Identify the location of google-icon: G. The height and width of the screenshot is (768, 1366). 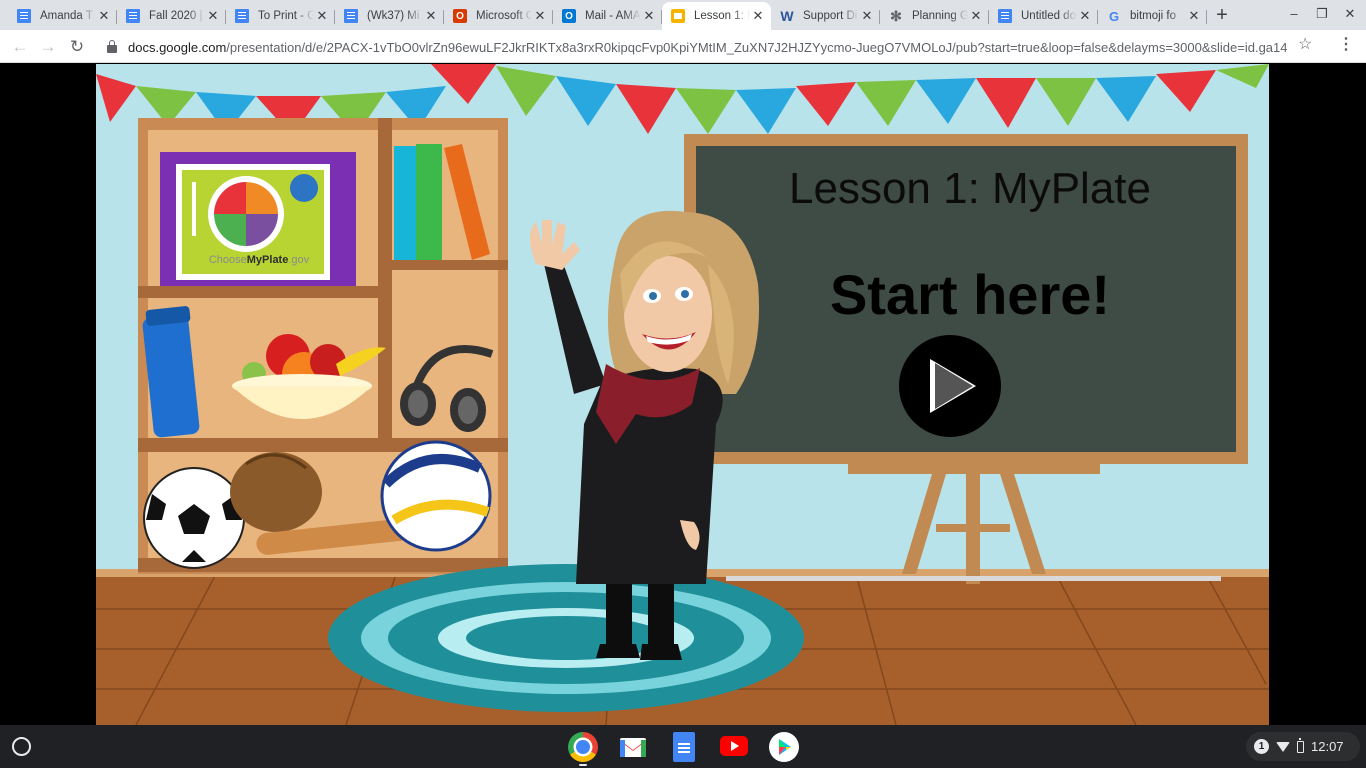
(1114, 16).